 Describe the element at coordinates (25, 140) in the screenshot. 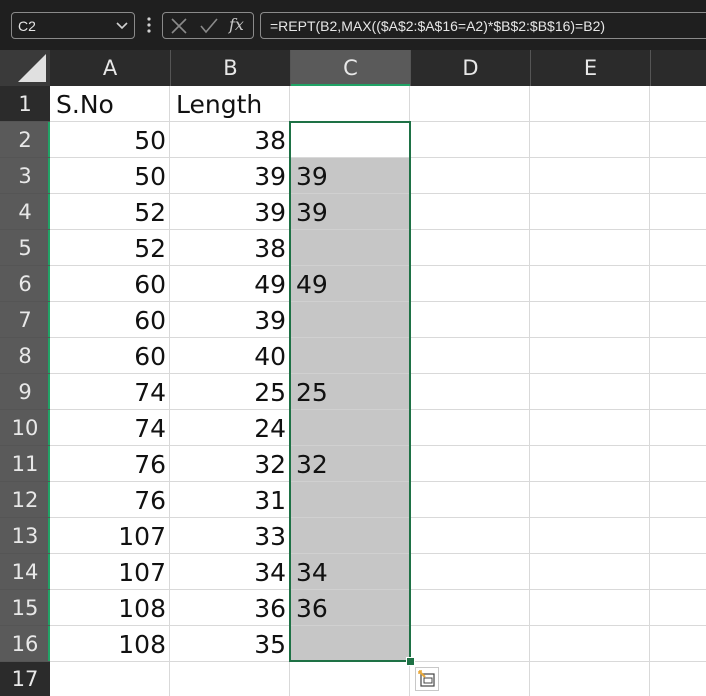

I see `row-header: 2` at that location.